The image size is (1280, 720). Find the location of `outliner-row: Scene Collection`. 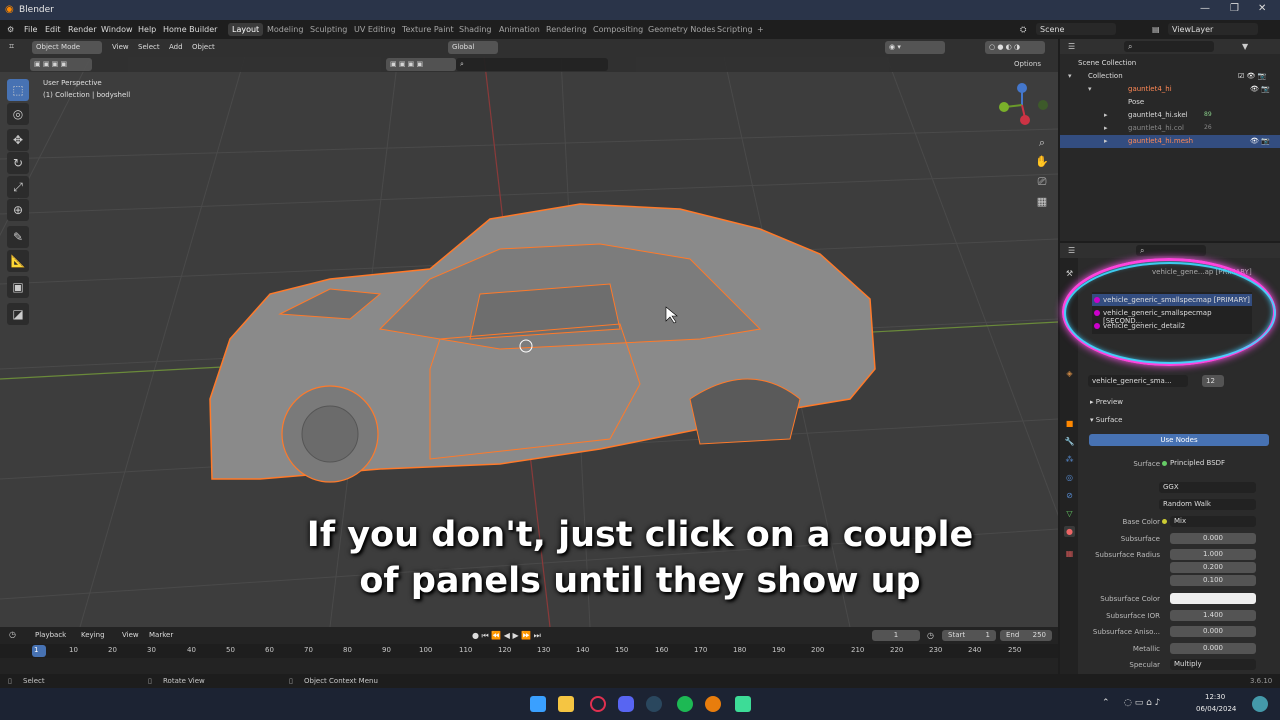

outliner-row: Scene Collection is located at coordinates (1170, 63).